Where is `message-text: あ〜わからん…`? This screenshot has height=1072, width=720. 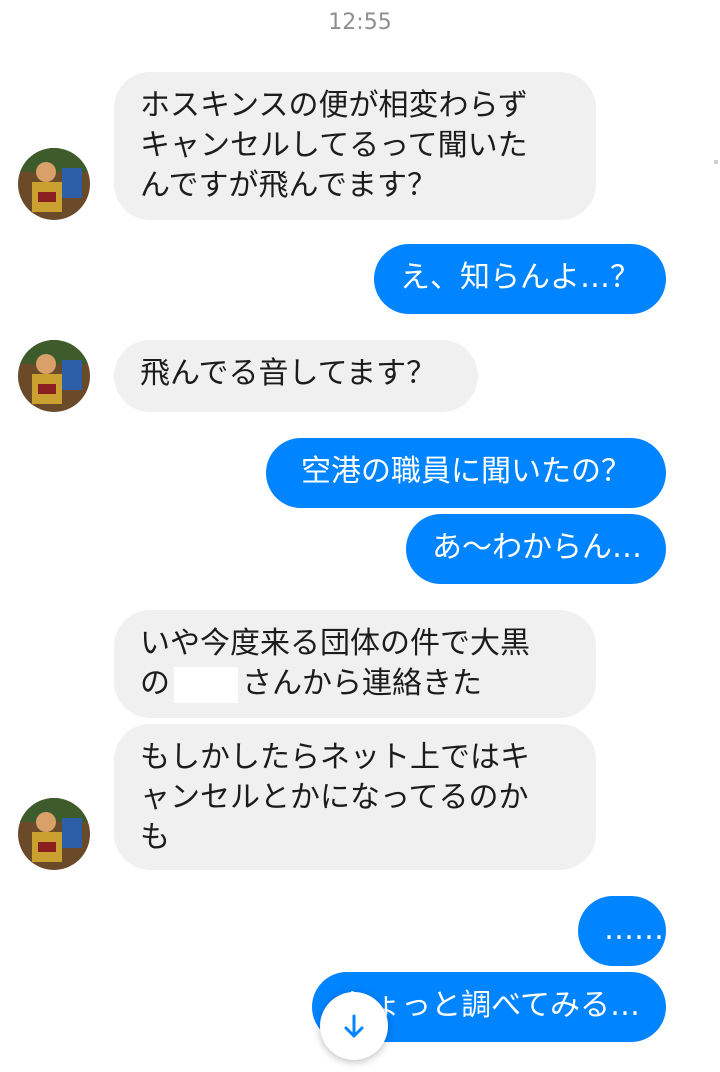
message-text: あ〜わからん… is located at coordinates (537, 547).